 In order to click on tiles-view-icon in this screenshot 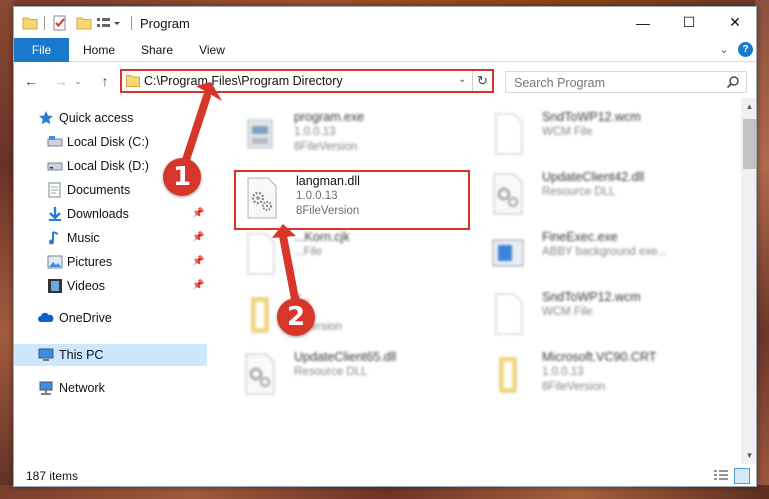, I will do `click(742, 476)`.